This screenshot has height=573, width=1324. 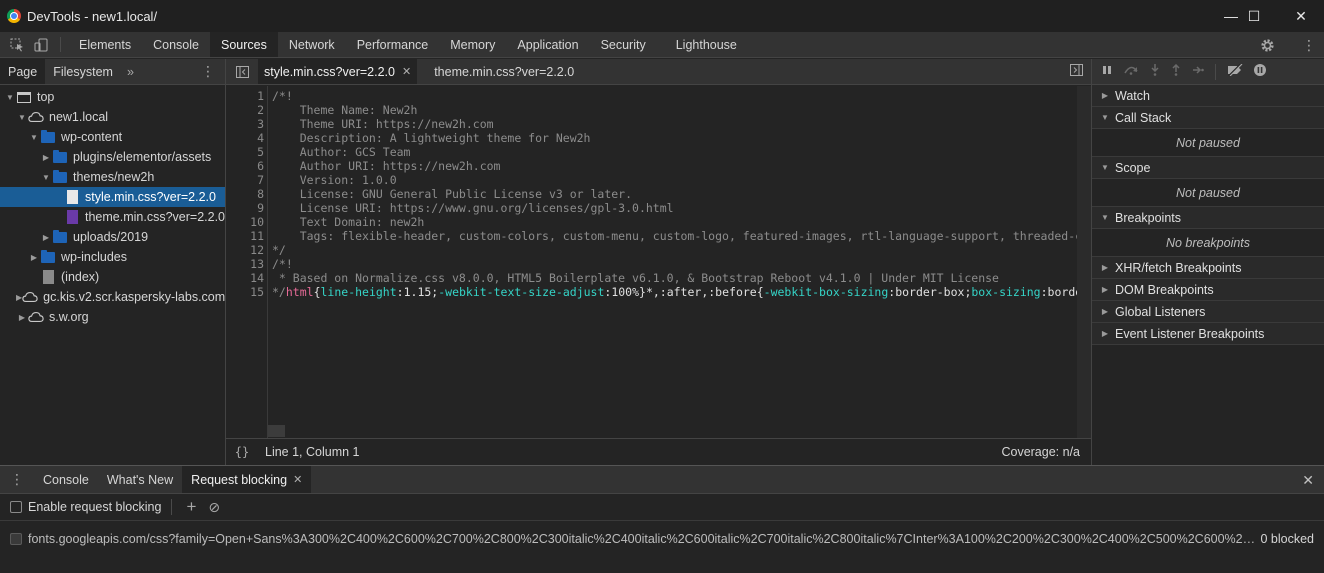 What do you see at coordinates (498, 71) in the screenshot?
I see `editor-tab-theme-min-css: theme.min.css?ver=2.2.0` at bounding box center [498, 71].